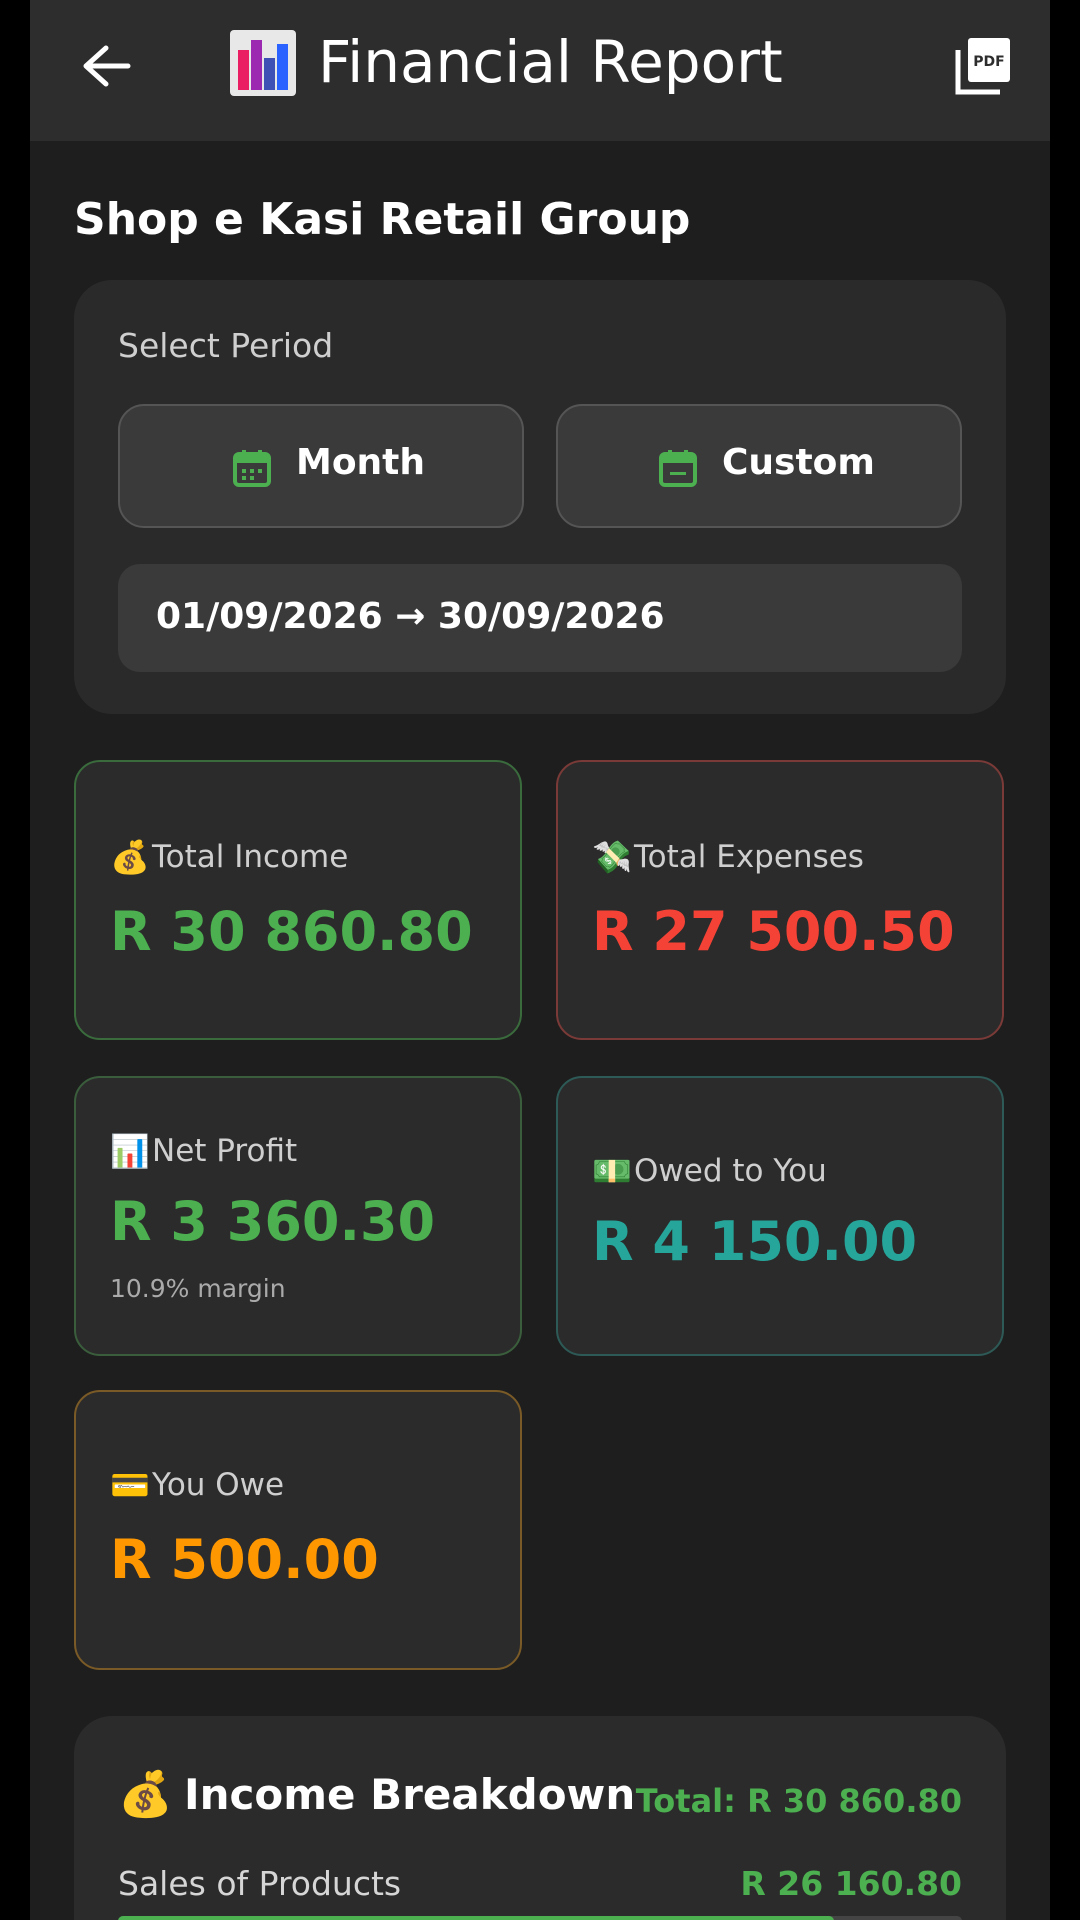 The image size is (1080, 1920). I want to click on breakdown-row-value: R 26 160.80, so click(851, 1883).